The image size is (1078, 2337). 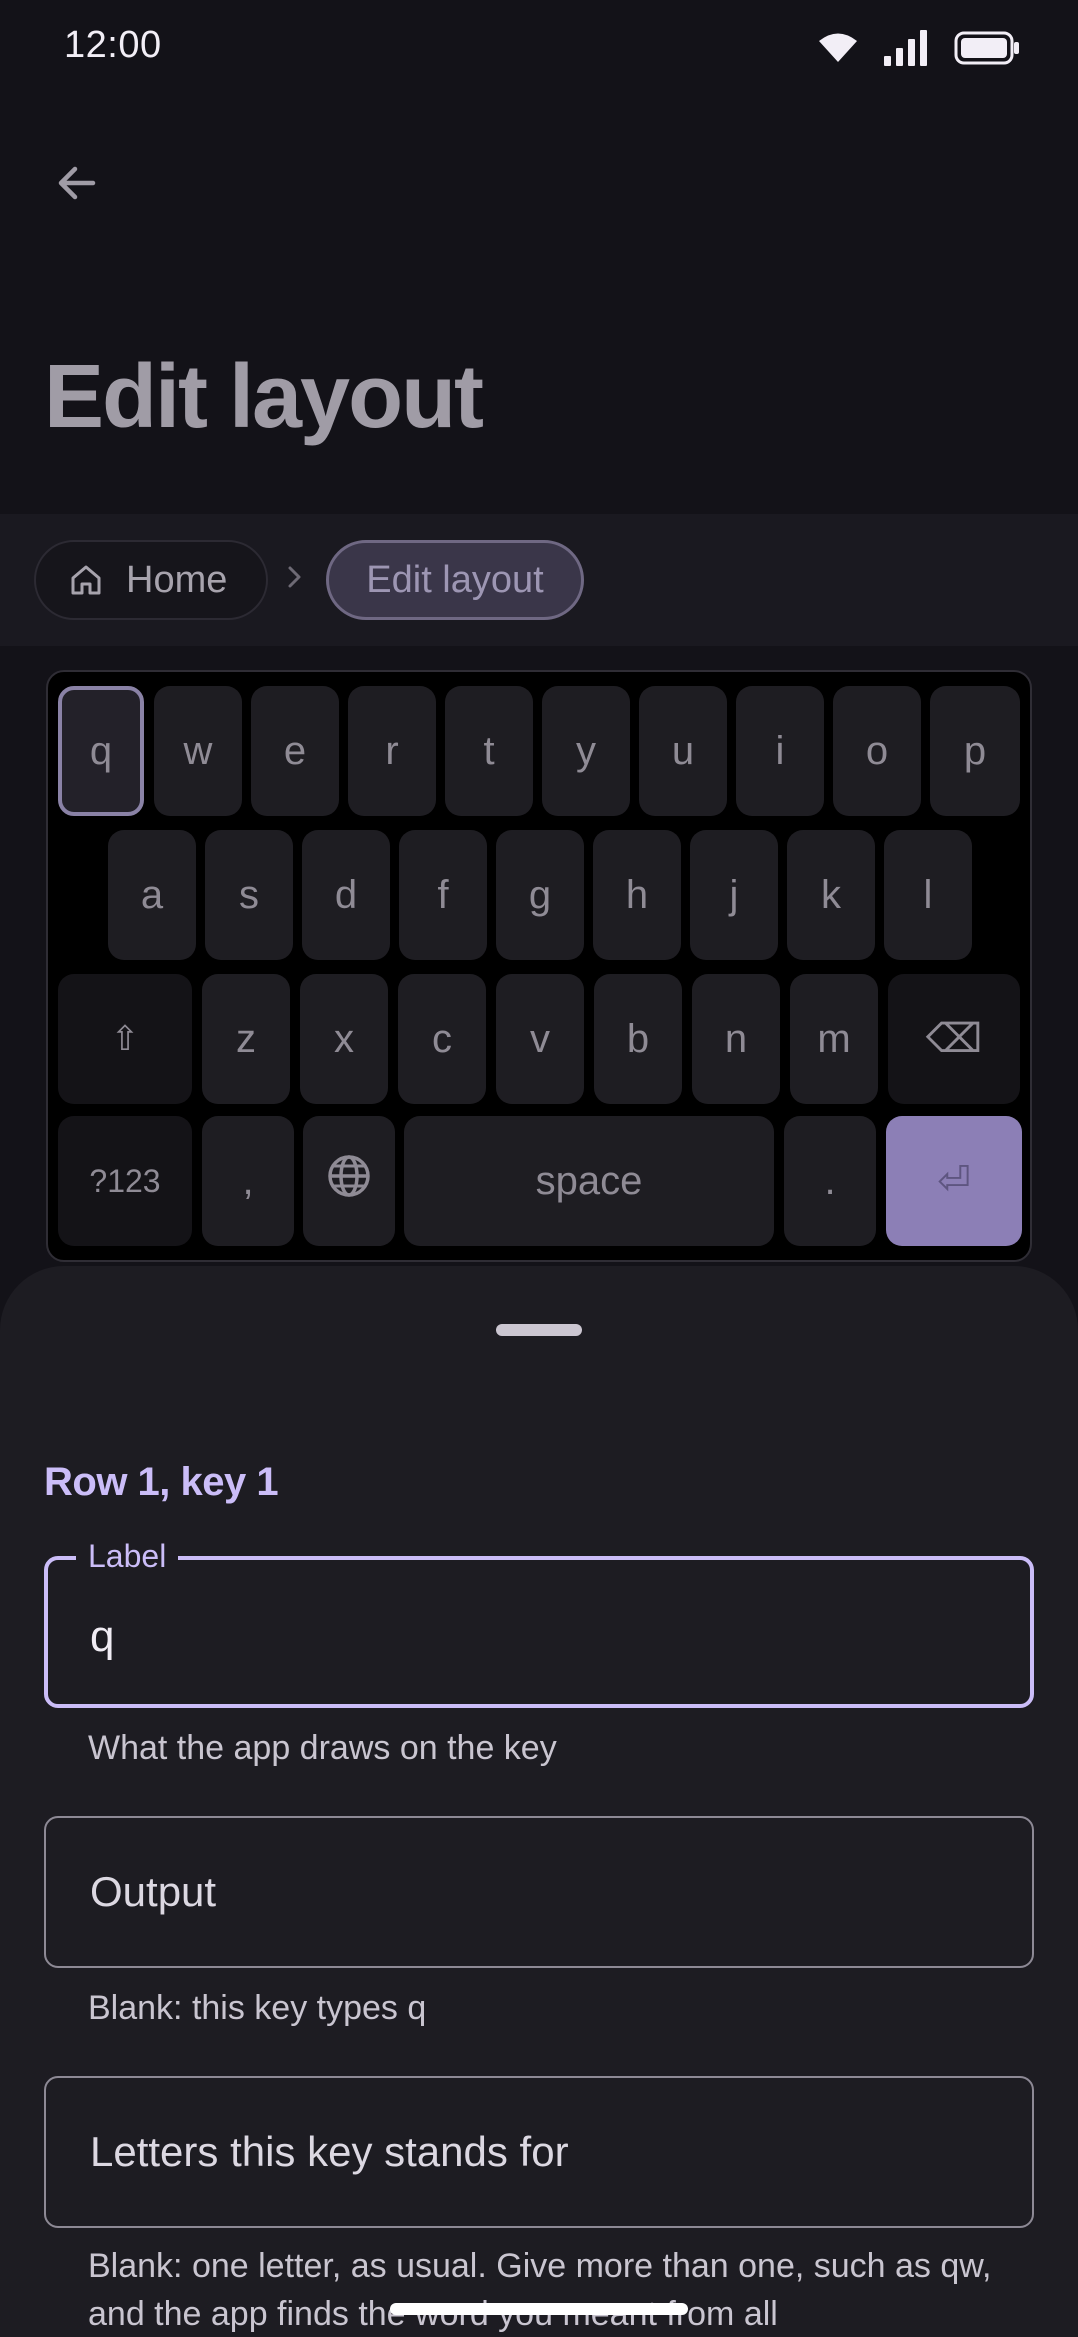 I want to click on key-i: i, so click(x=780, y=751).